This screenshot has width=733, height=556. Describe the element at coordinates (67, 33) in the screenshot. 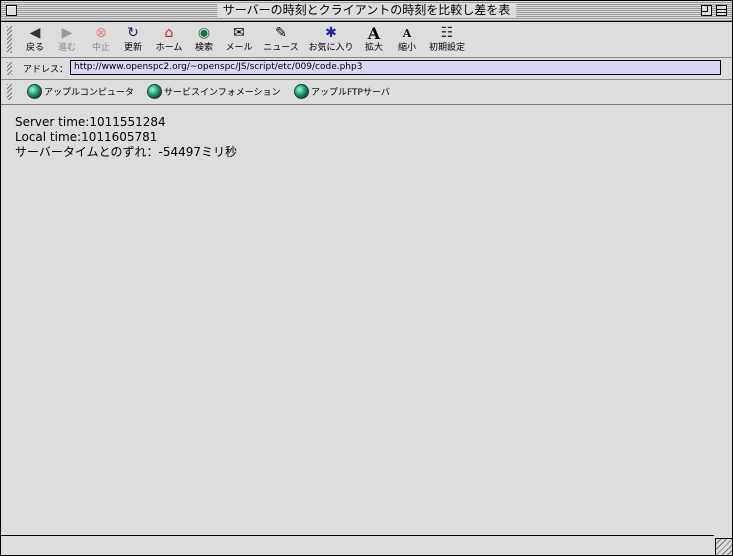

I see `forward-arrow-icon: ▶` at that location.